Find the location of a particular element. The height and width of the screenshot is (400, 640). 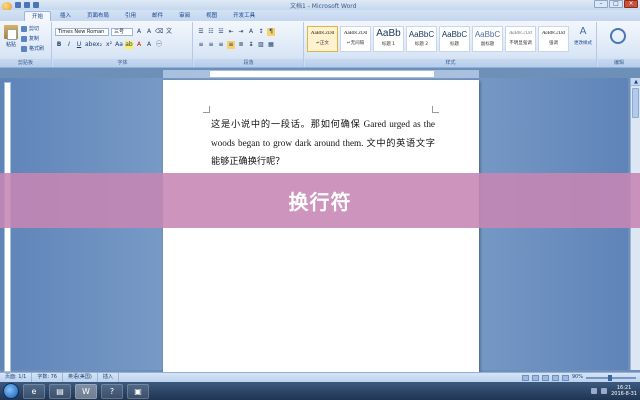

taskbar-help: ? is located at coordinates (112, 391).